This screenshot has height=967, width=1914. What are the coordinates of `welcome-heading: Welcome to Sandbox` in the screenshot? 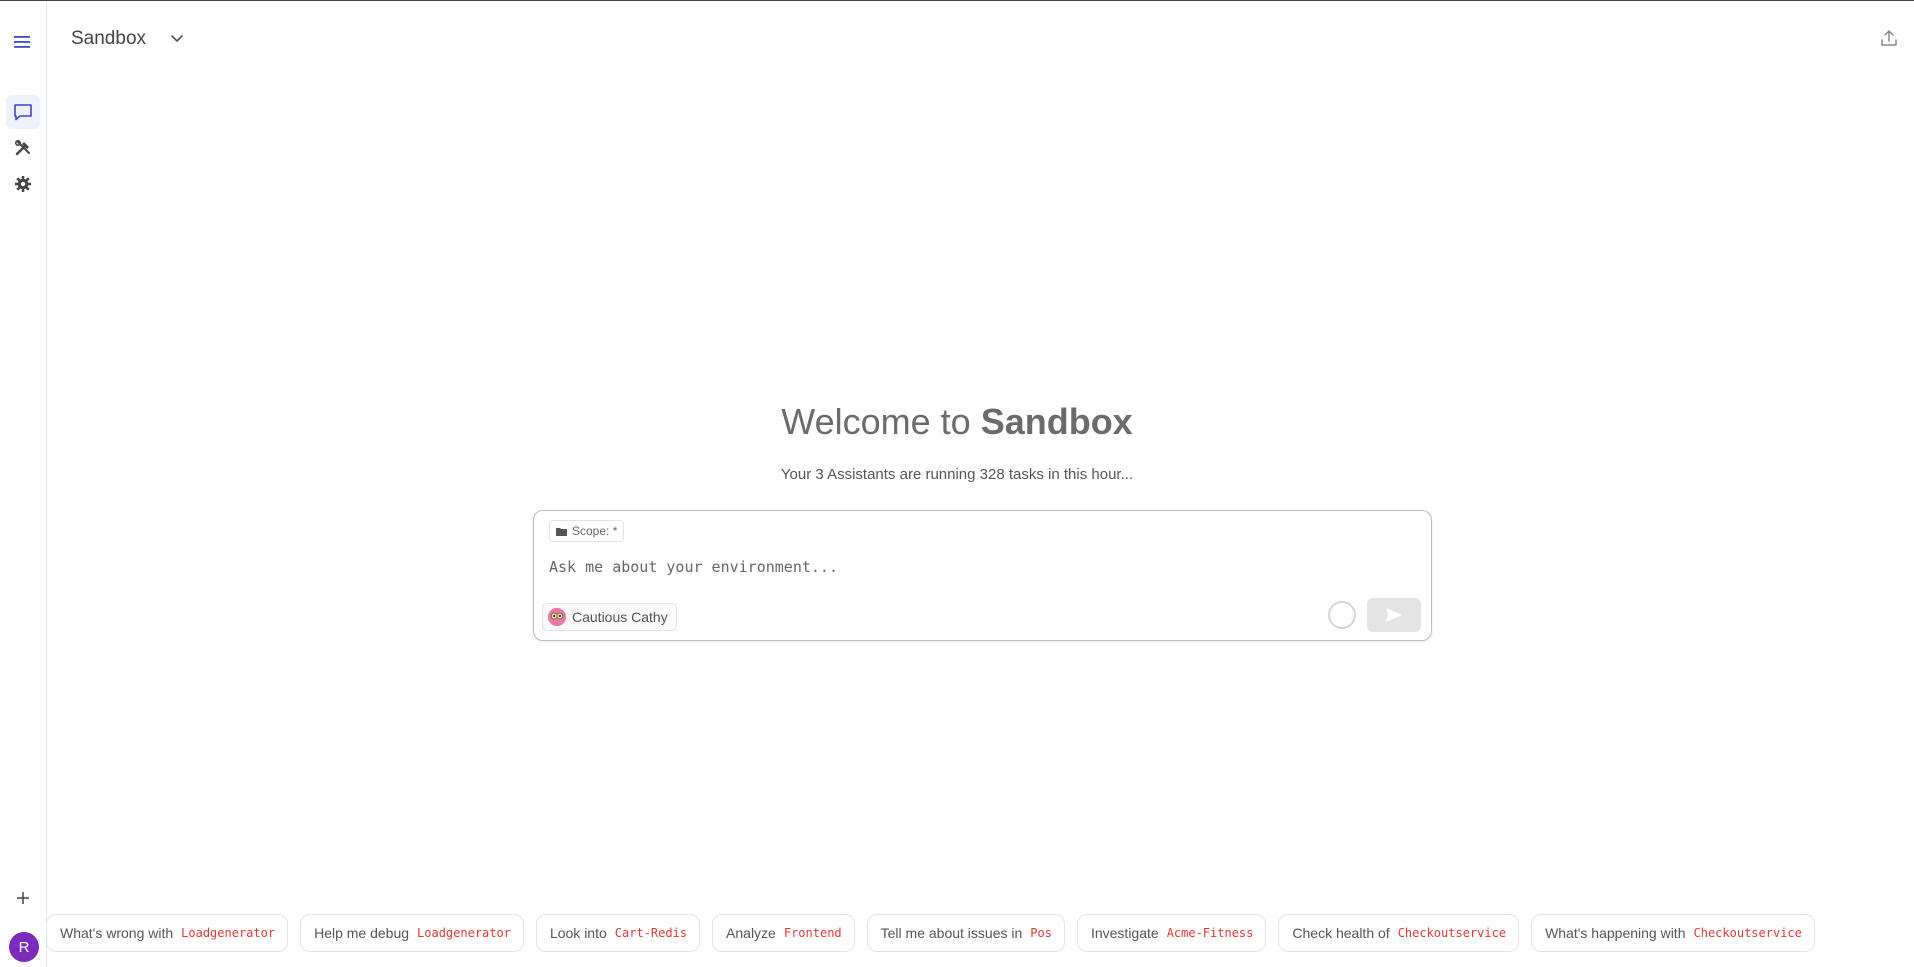 It's located at (957, 422).